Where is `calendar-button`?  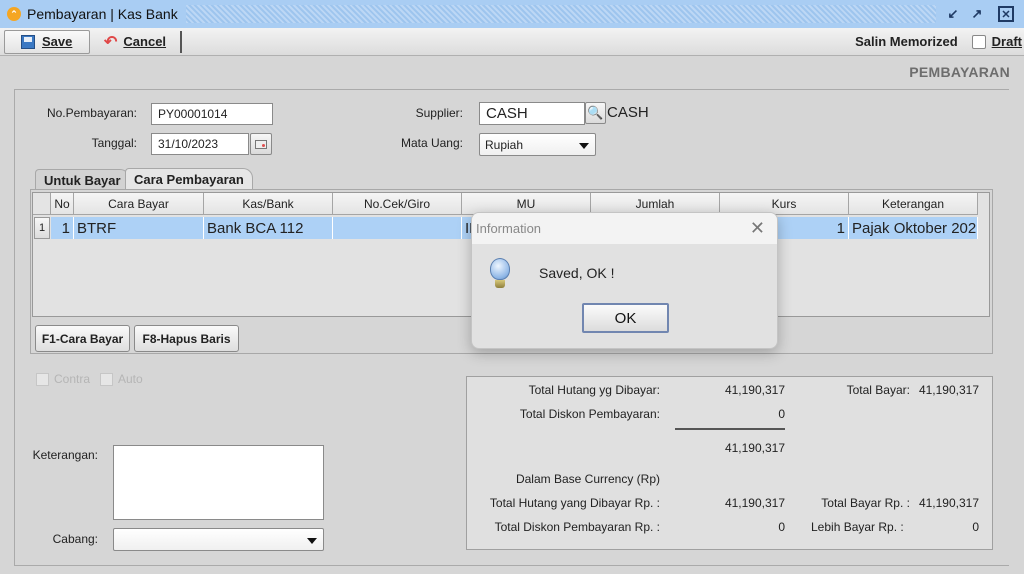 calendar-button is located at coordinates (261, 144).